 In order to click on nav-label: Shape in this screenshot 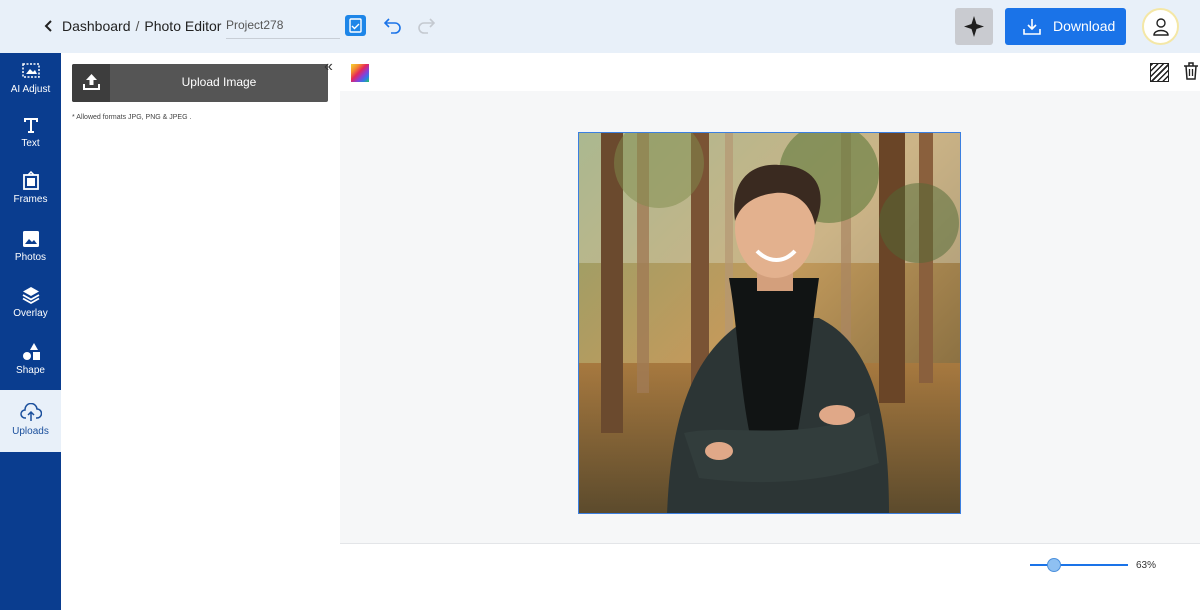, I will do `click(30, 370)`.